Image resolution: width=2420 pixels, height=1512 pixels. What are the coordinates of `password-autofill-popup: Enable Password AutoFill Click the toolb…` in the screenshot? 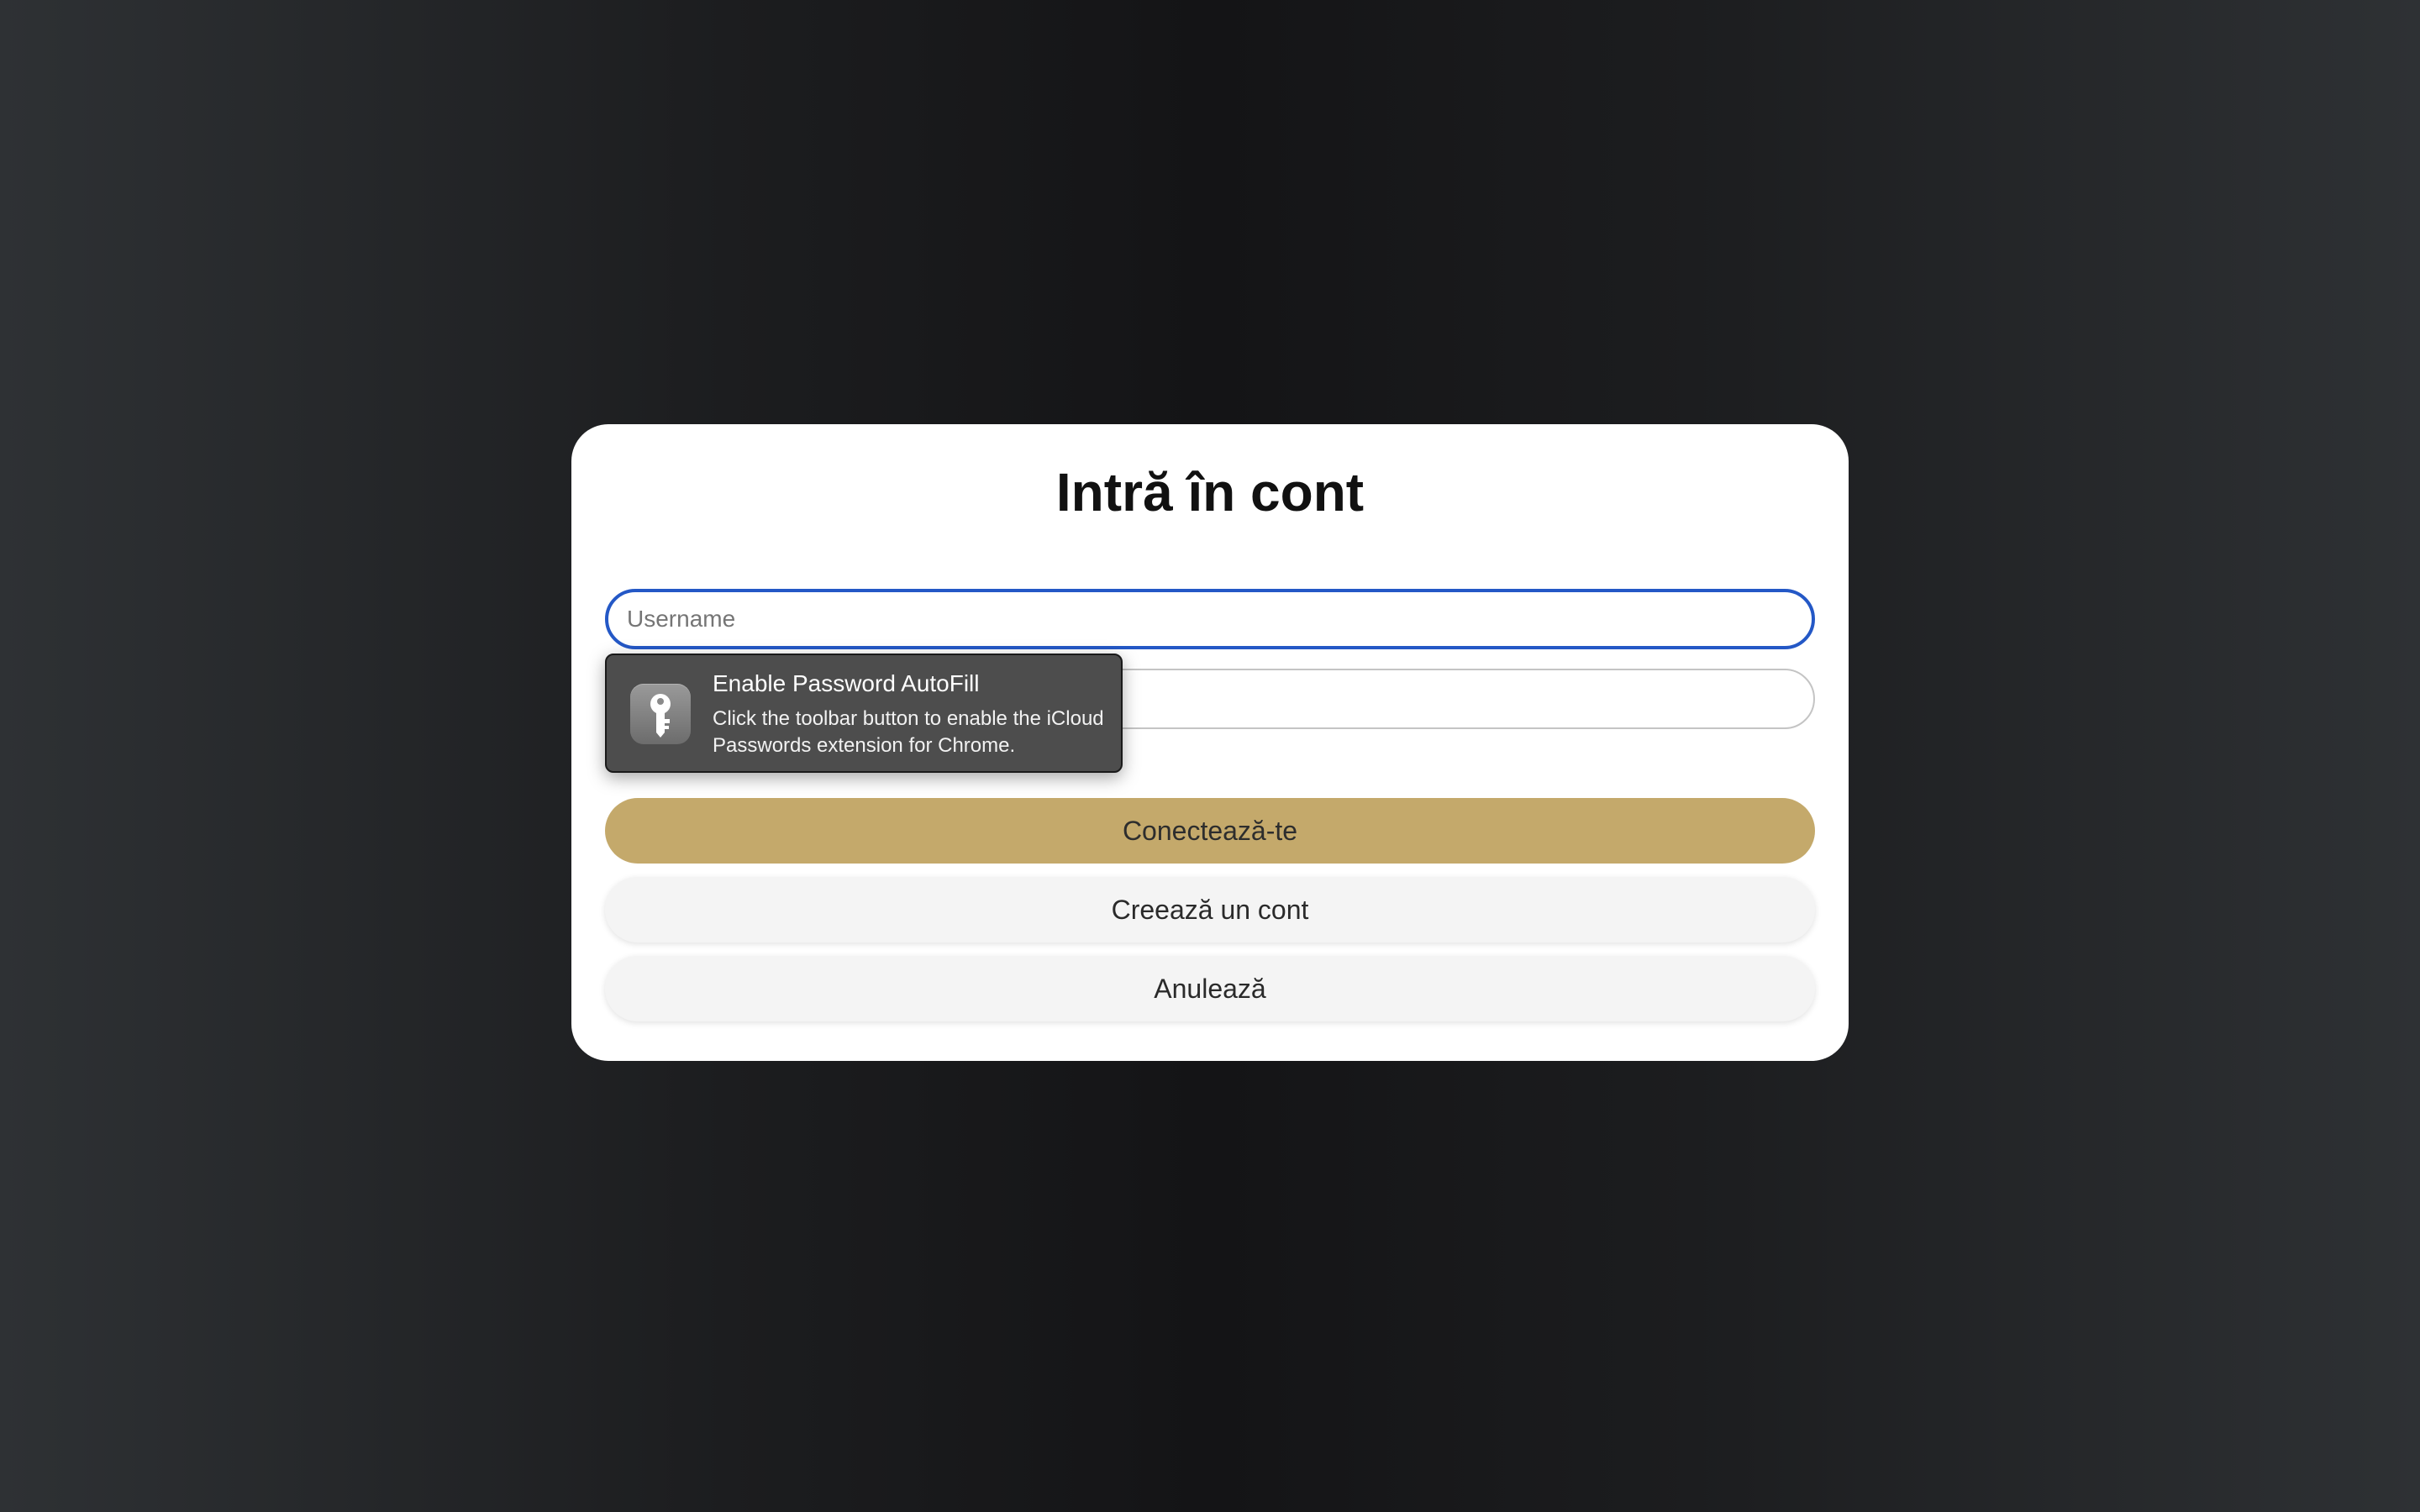 It's located at (864, 713).